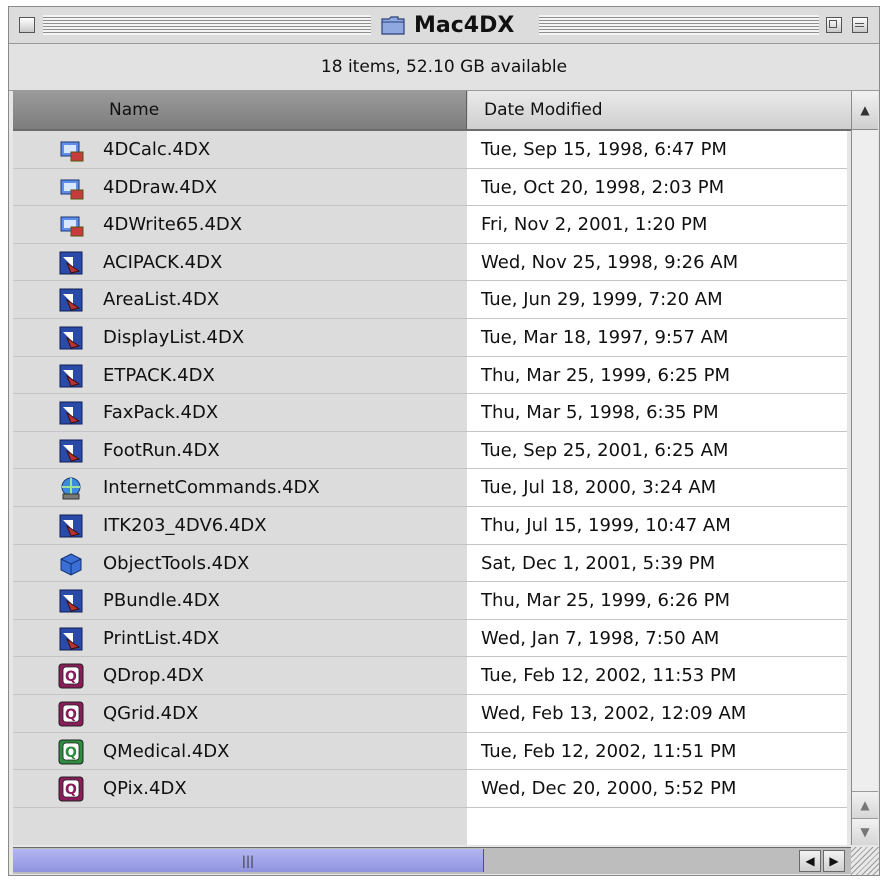  I want to click on 4d-calc-icon, so click(71, 150).